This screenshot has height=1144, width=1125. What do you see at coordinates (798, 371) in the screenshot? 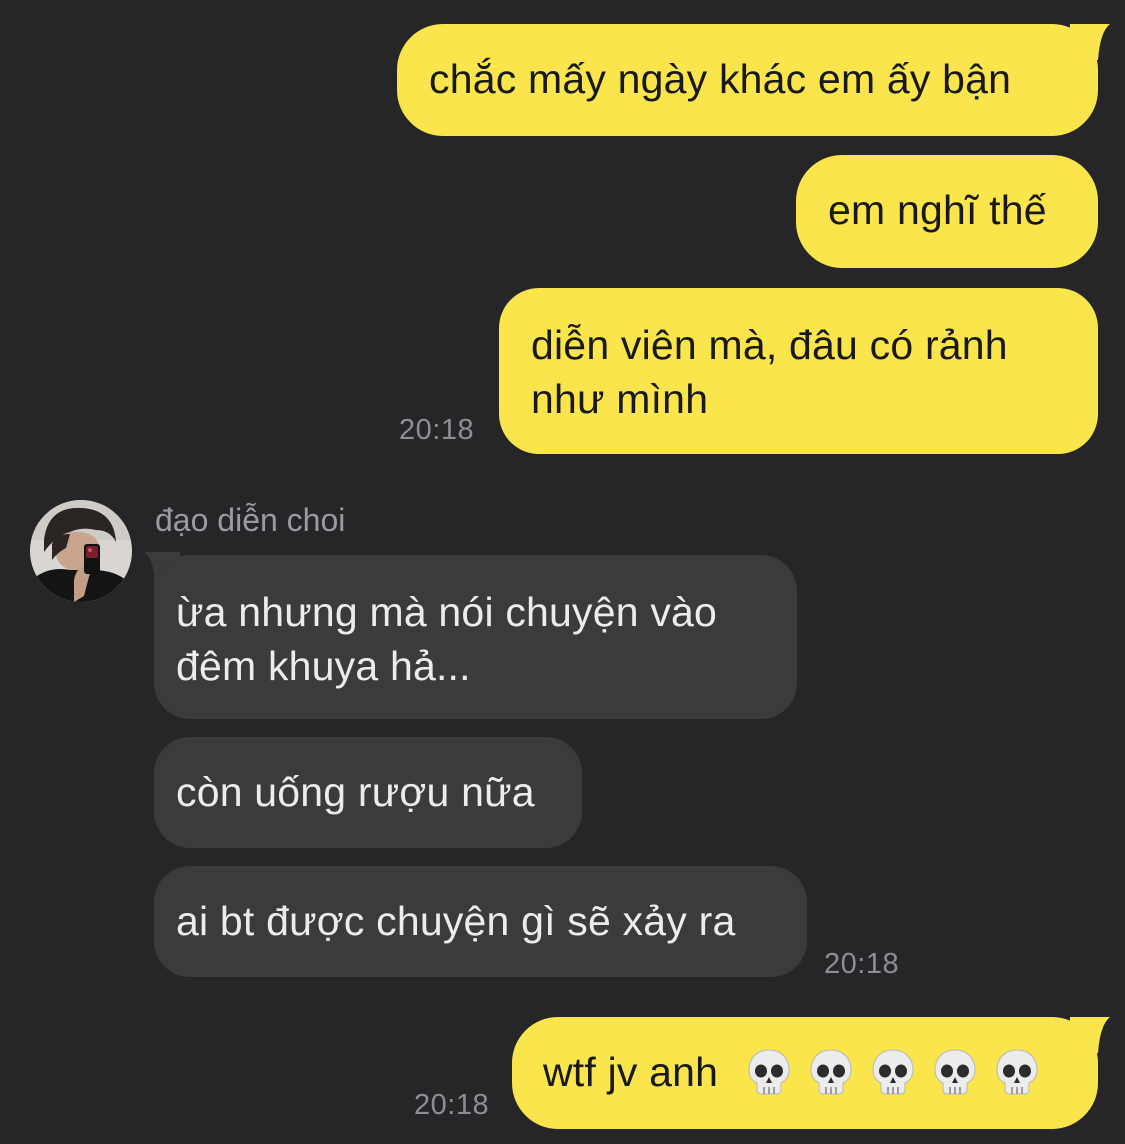
I see `message-outgoing: diễn viên mà, đâu có rảnh như mình` at bounding box center [798, 371].